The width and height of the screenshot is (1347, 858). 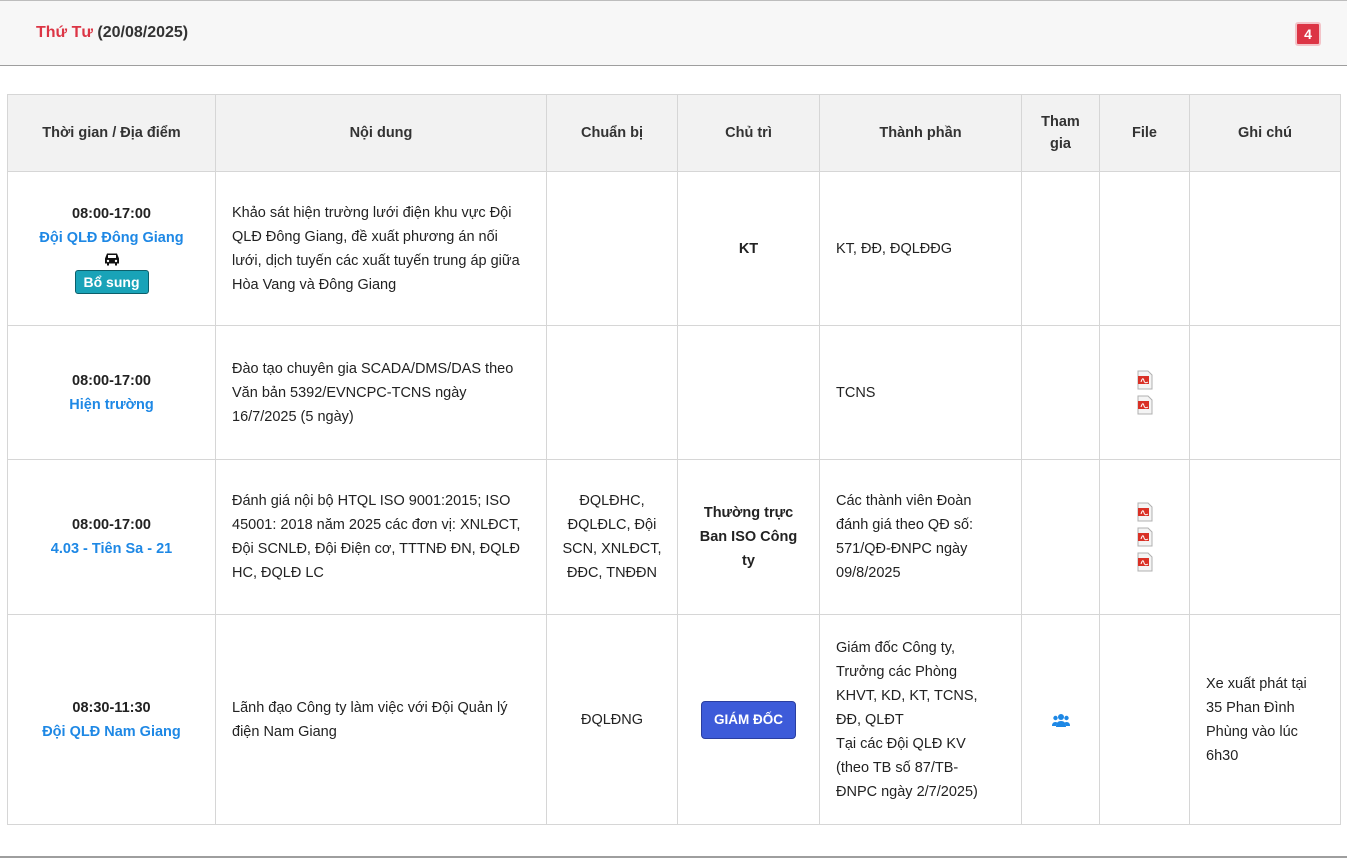 What do you see at coordinates (111, 133) in the screenshot?
I see `col-header-time-location: Thời gian / Địa điểm` at bounding box center [111, 133].